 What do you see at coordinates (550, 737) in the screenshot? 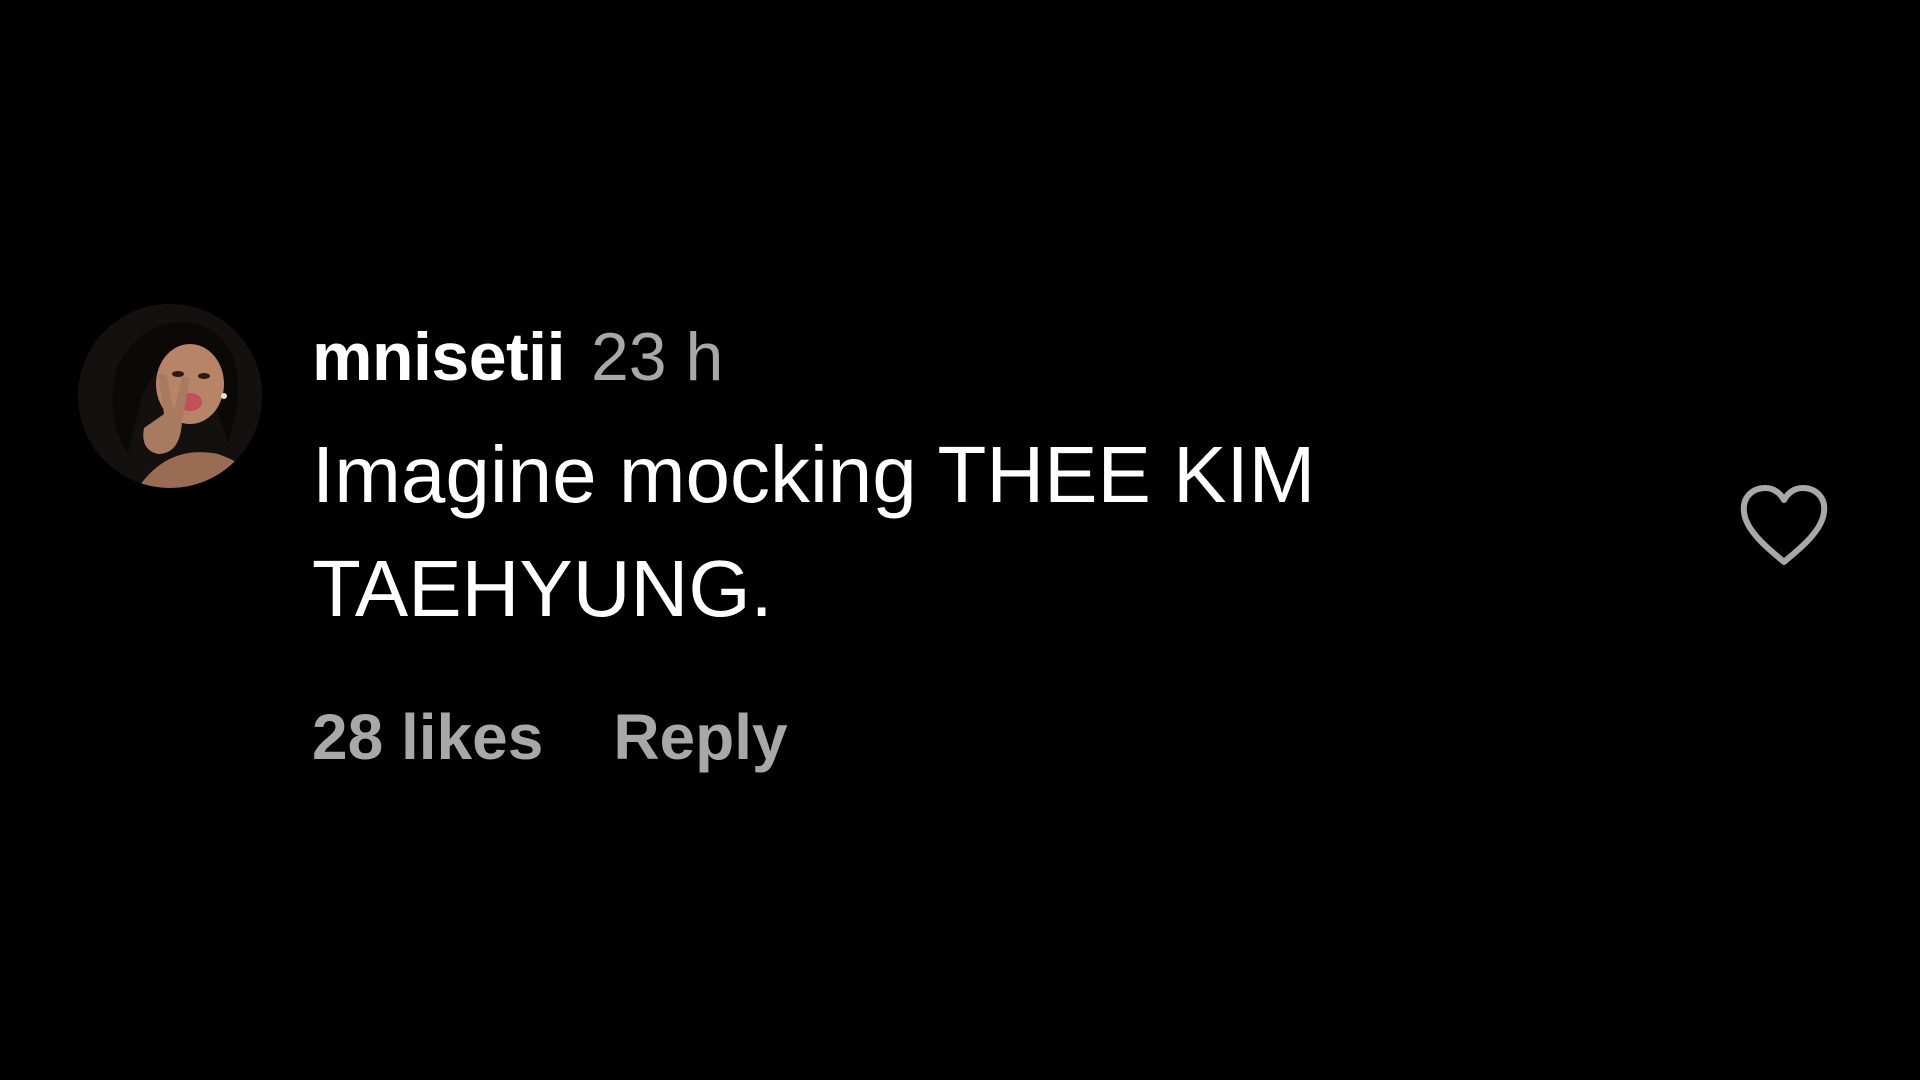
I see `comment-footer: 28 likes Reply` at bounding box center [550, 737].